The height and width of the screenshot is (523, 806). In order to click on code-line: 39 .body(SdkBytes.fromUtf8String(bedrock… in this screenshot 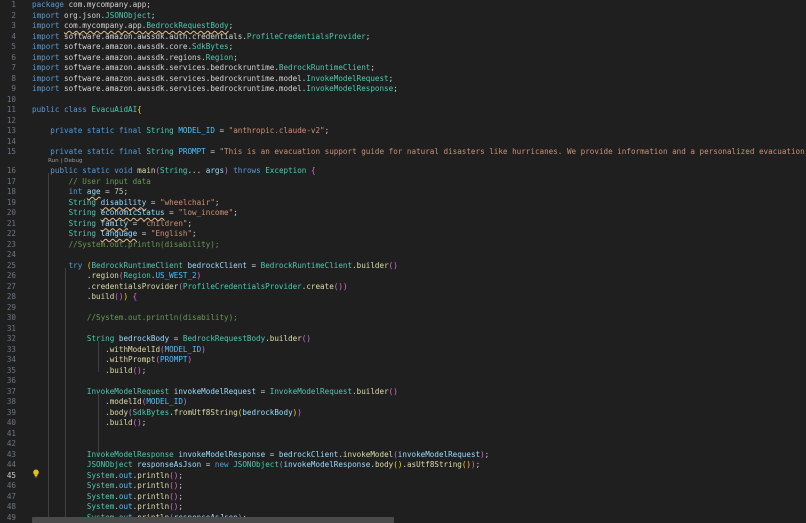, I will do `click(403, 413)`.